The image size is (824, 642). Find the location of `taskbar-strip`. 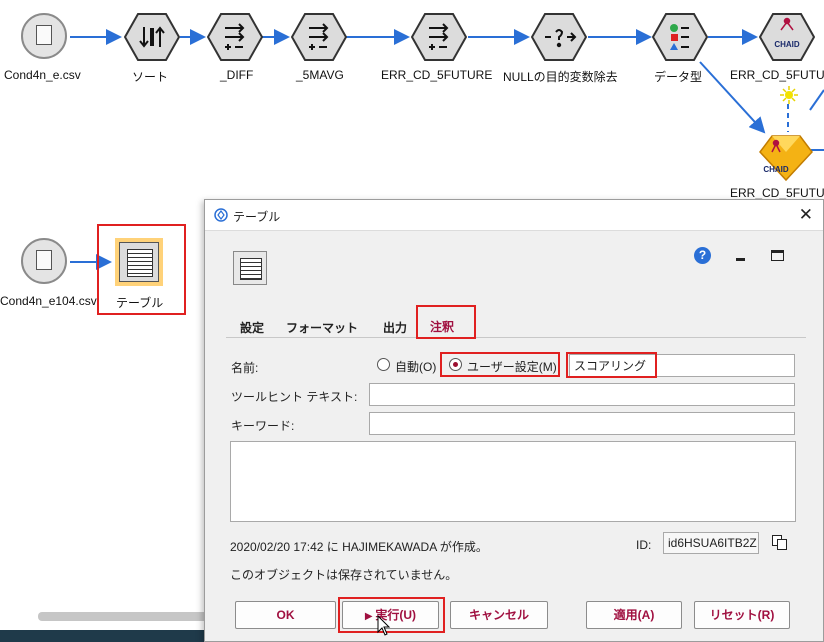

taskbar-strip is located at coordinates (104, 636).